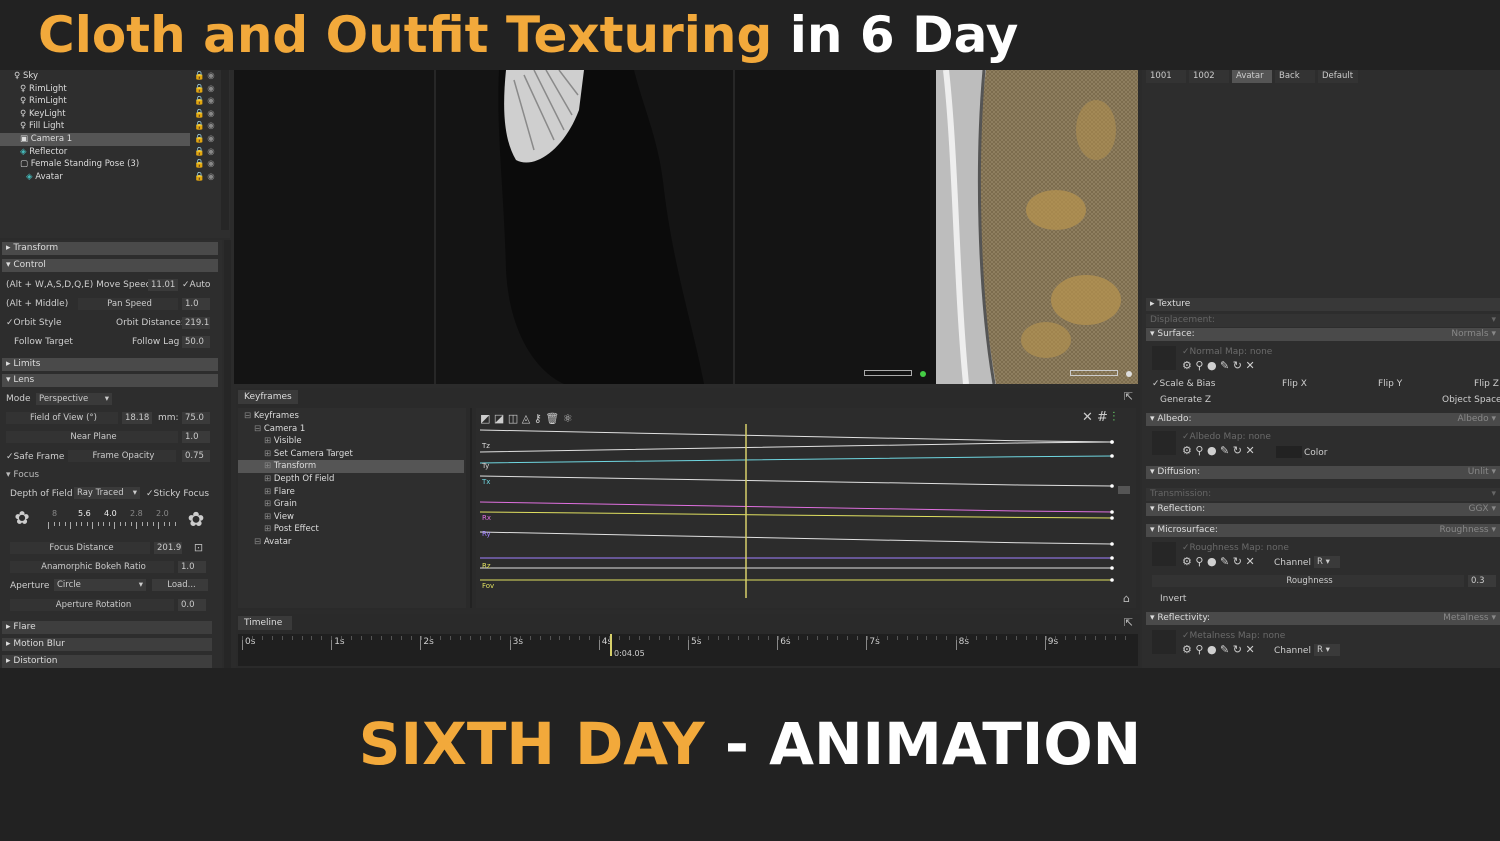 This screenshot has width=1500, height=841. I want to click on roughness-map-checkbox: ✓Roughness Map: none, so click(1235, 548).